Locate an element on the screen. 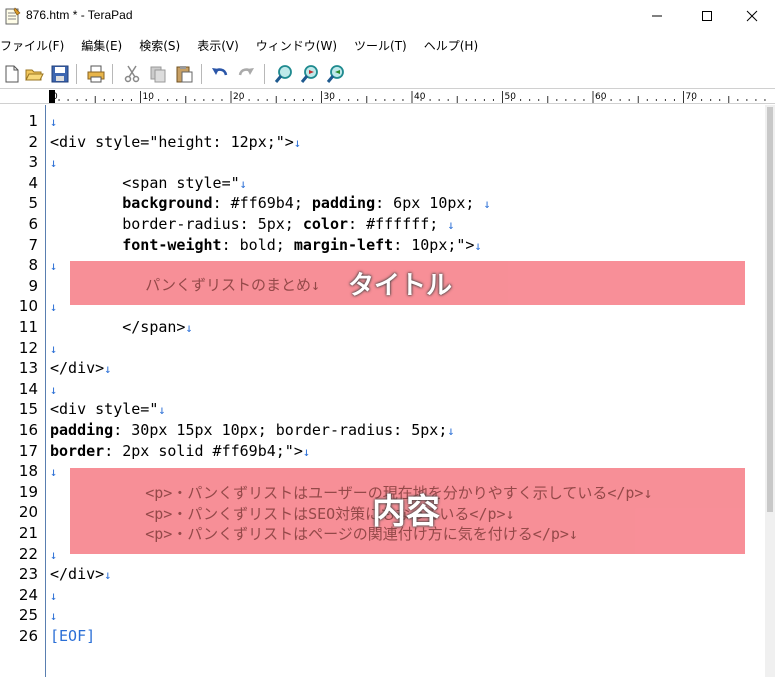  find-icon is located at coordinates (284, 74).